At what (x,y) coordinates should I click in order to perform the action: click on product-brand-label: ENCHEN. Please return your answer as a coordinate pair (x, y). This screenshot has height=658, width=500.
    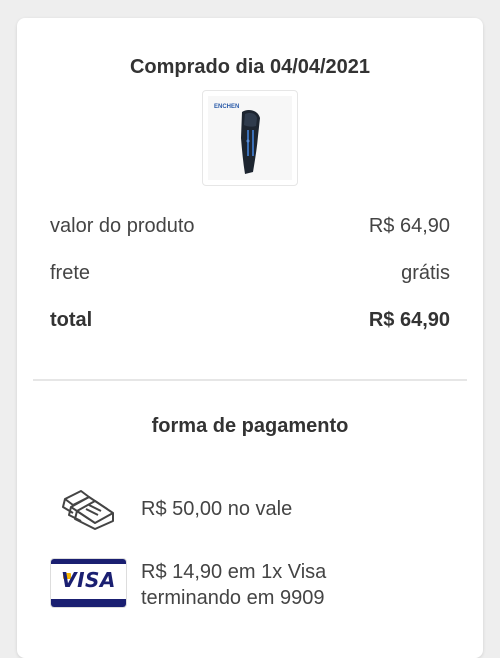
    Looking at the image, I should click on (226, 107).